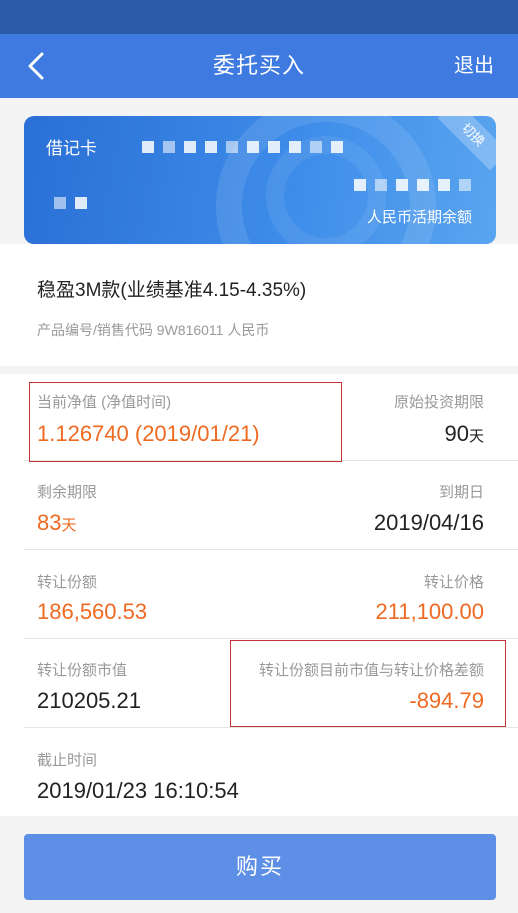 The image size is (518, 913). Describe the element at coordinates (89, 700) in the screenshot. I see `market-value-value: 210205.21` at that location.